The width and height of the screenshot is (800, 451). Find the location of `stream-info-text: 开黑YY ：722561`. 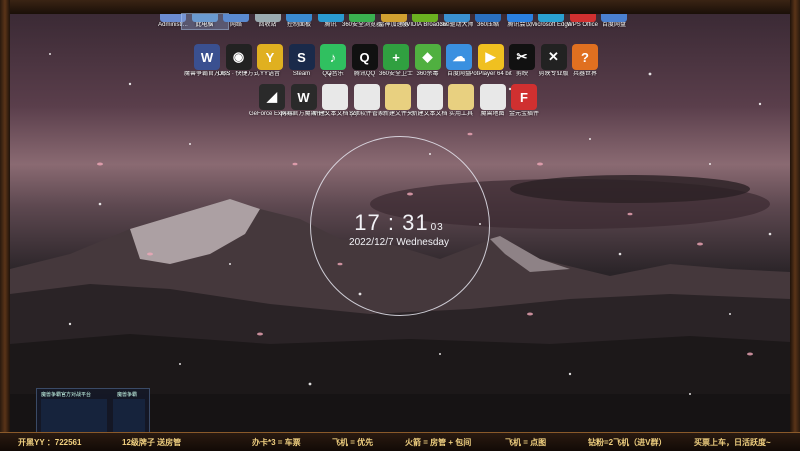

stream-info-text: 开黑YY ：722561 is located at coordinates (50, 442).